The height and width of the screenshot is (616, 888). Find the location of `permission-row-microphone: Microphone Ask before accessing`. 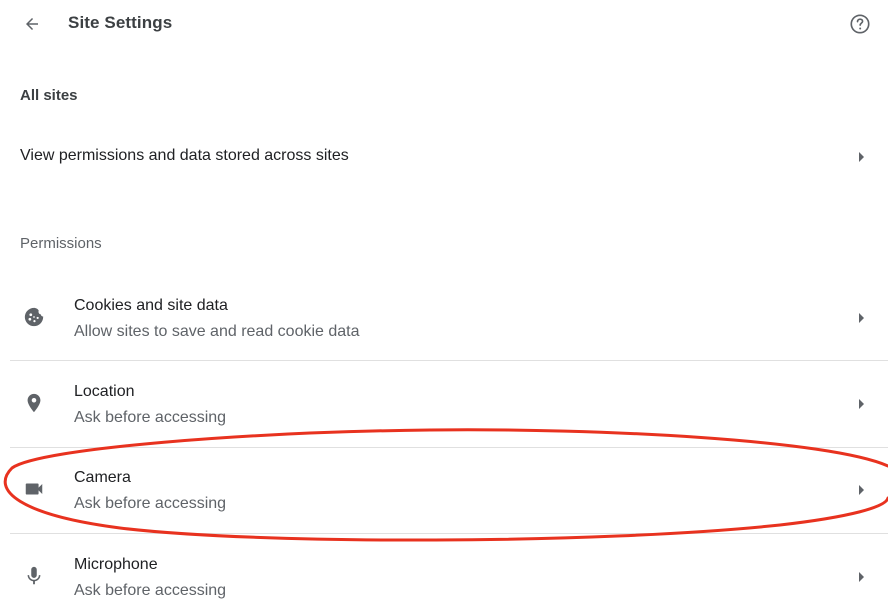

permission-row-microphone: Microphone Ask before accessing is located at coordinates (444, 575).